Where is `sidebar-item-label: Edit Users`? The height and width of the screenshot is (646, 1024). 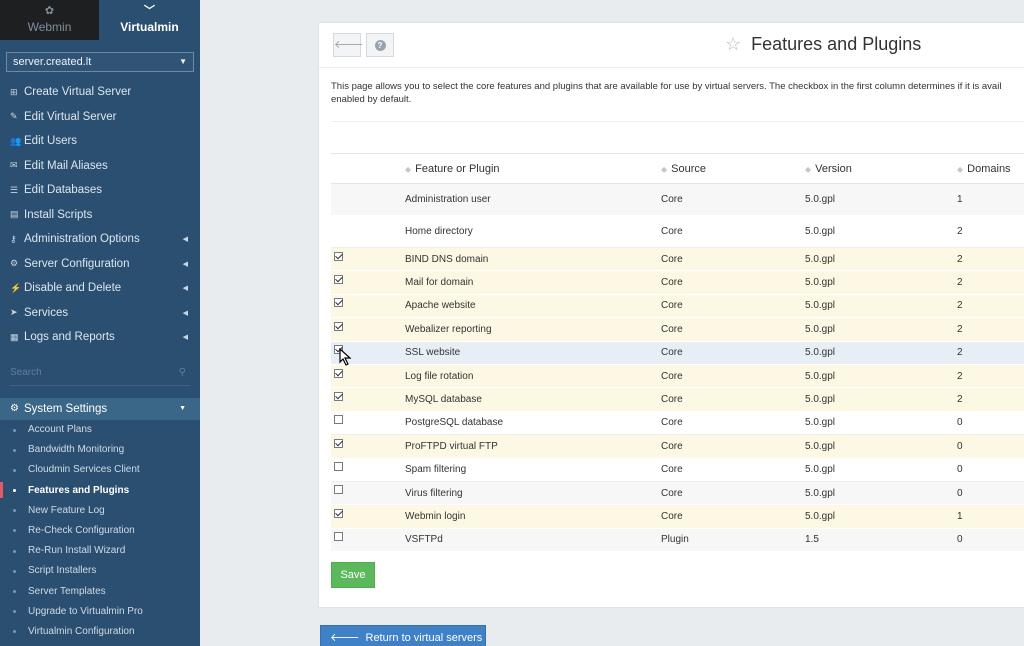
sidebar-item-label: Edit Users is located at coordinates (51, 141).